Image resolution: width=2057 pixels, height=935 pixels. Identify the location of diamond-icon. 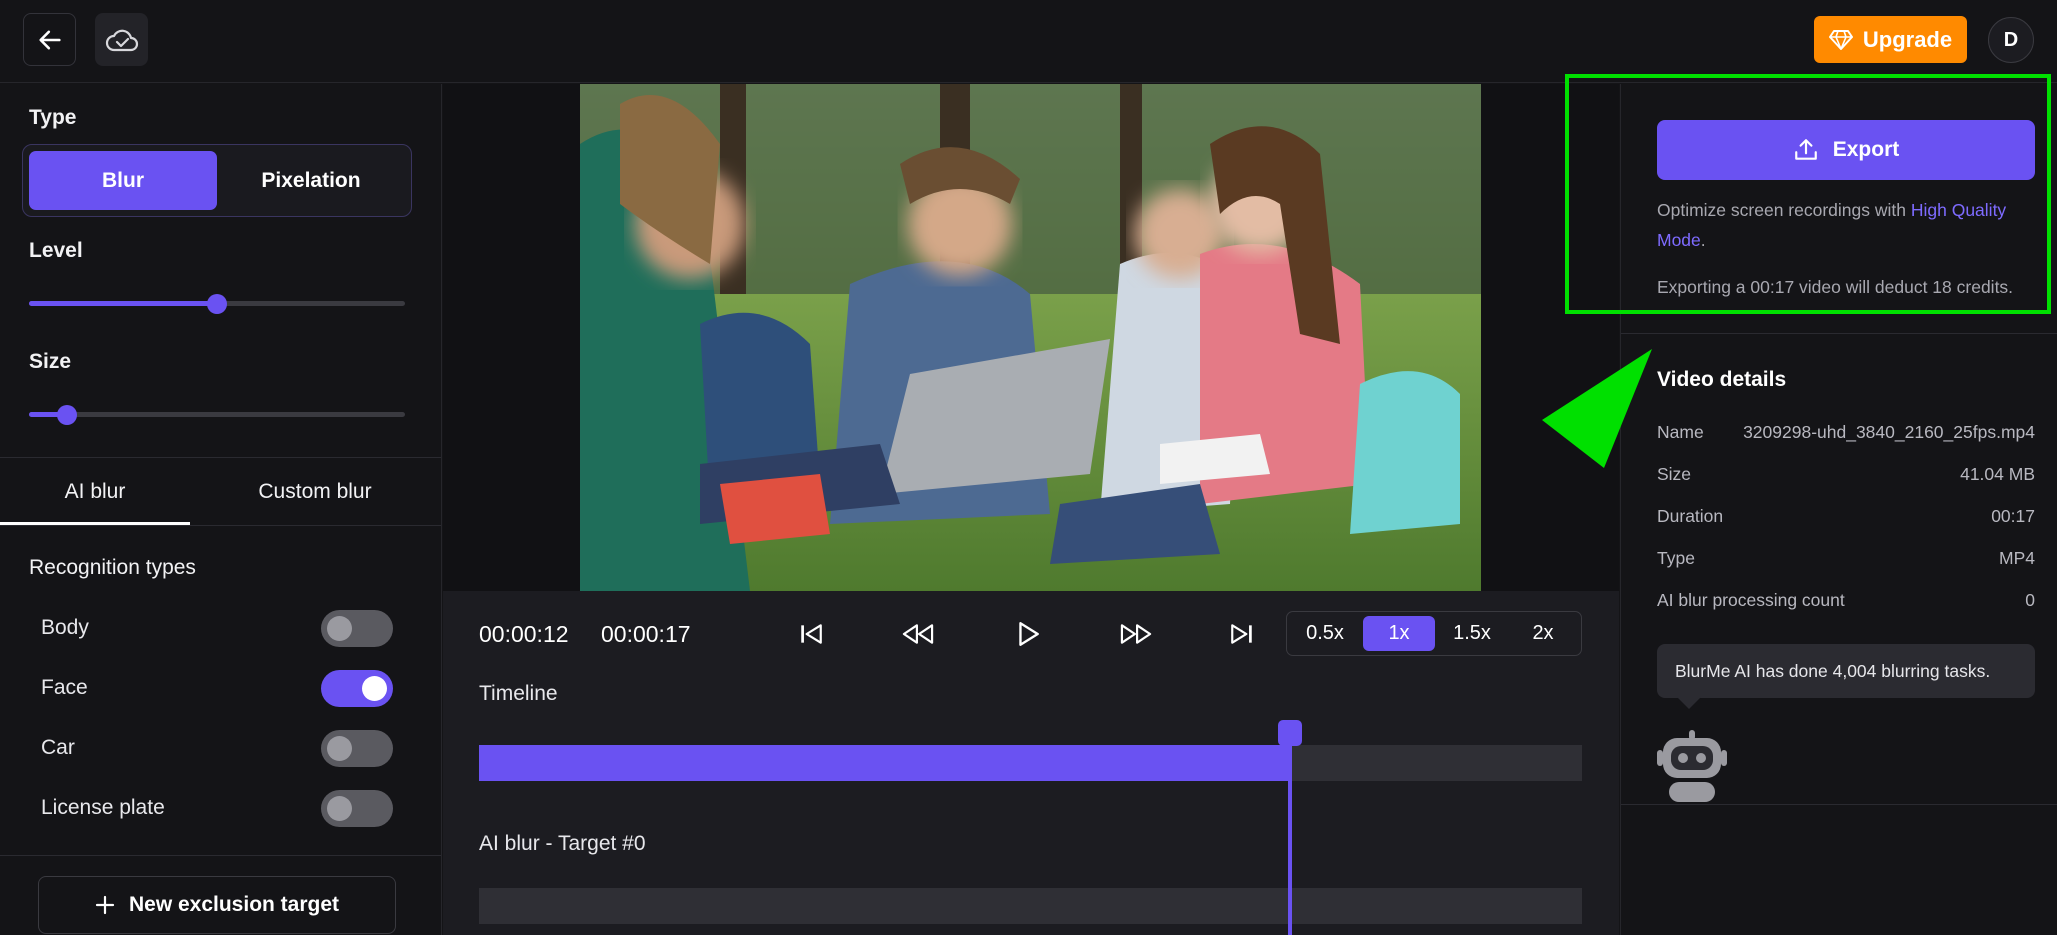
(1840, 39).